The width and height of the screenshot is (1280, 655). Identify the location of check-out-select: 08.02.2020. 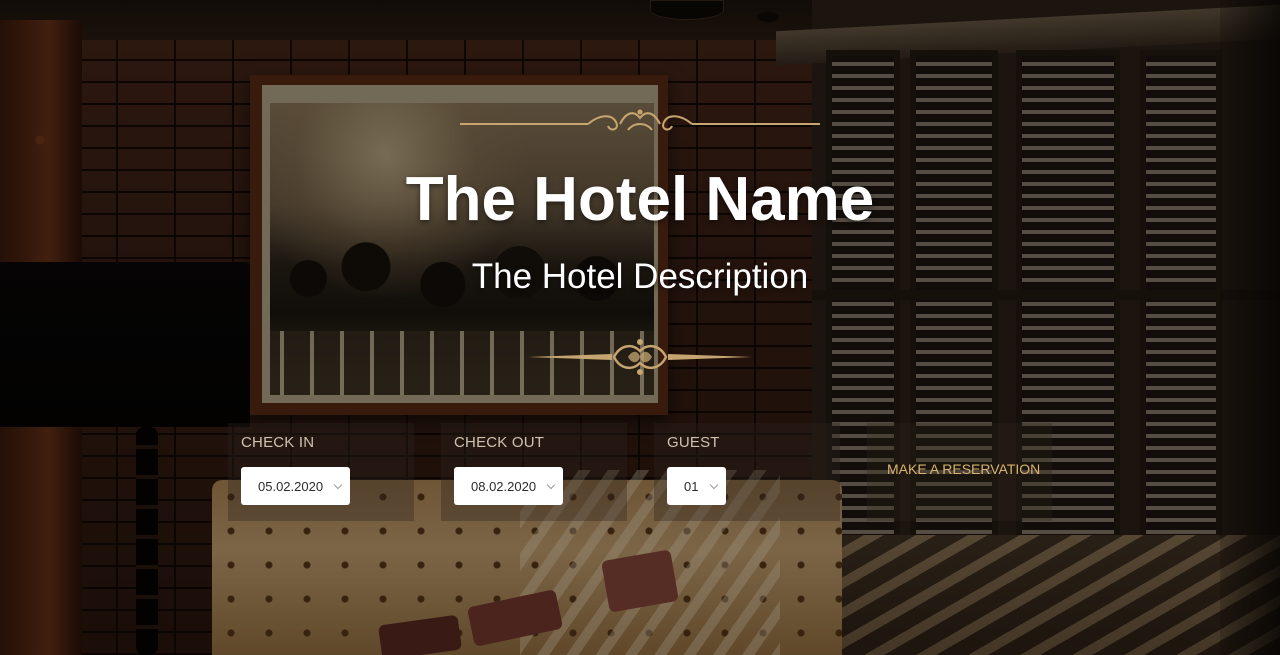
(508, 486).